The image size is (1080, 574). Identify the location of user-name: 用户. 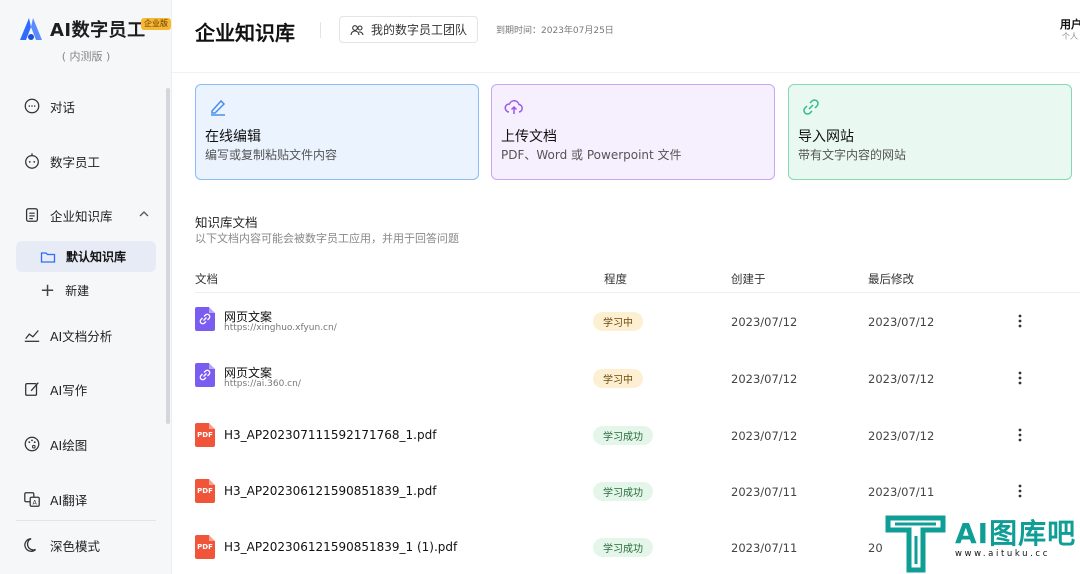
(1070, 24).